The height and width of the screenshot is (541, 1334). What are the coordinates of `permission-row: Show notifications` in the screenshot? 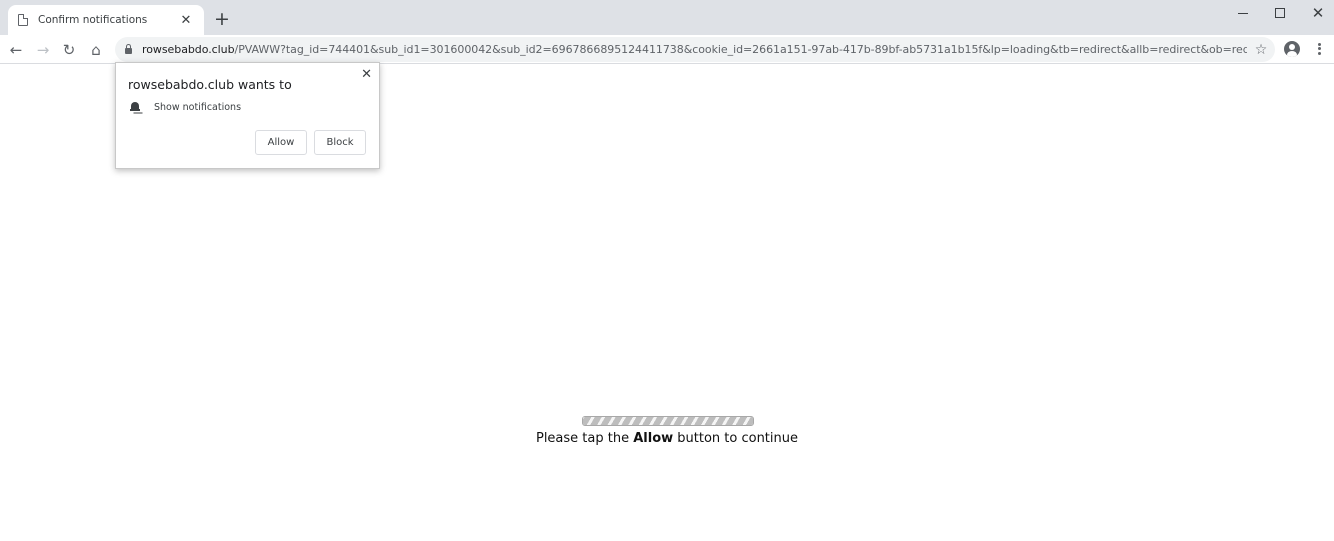 It's located at (185, 107).